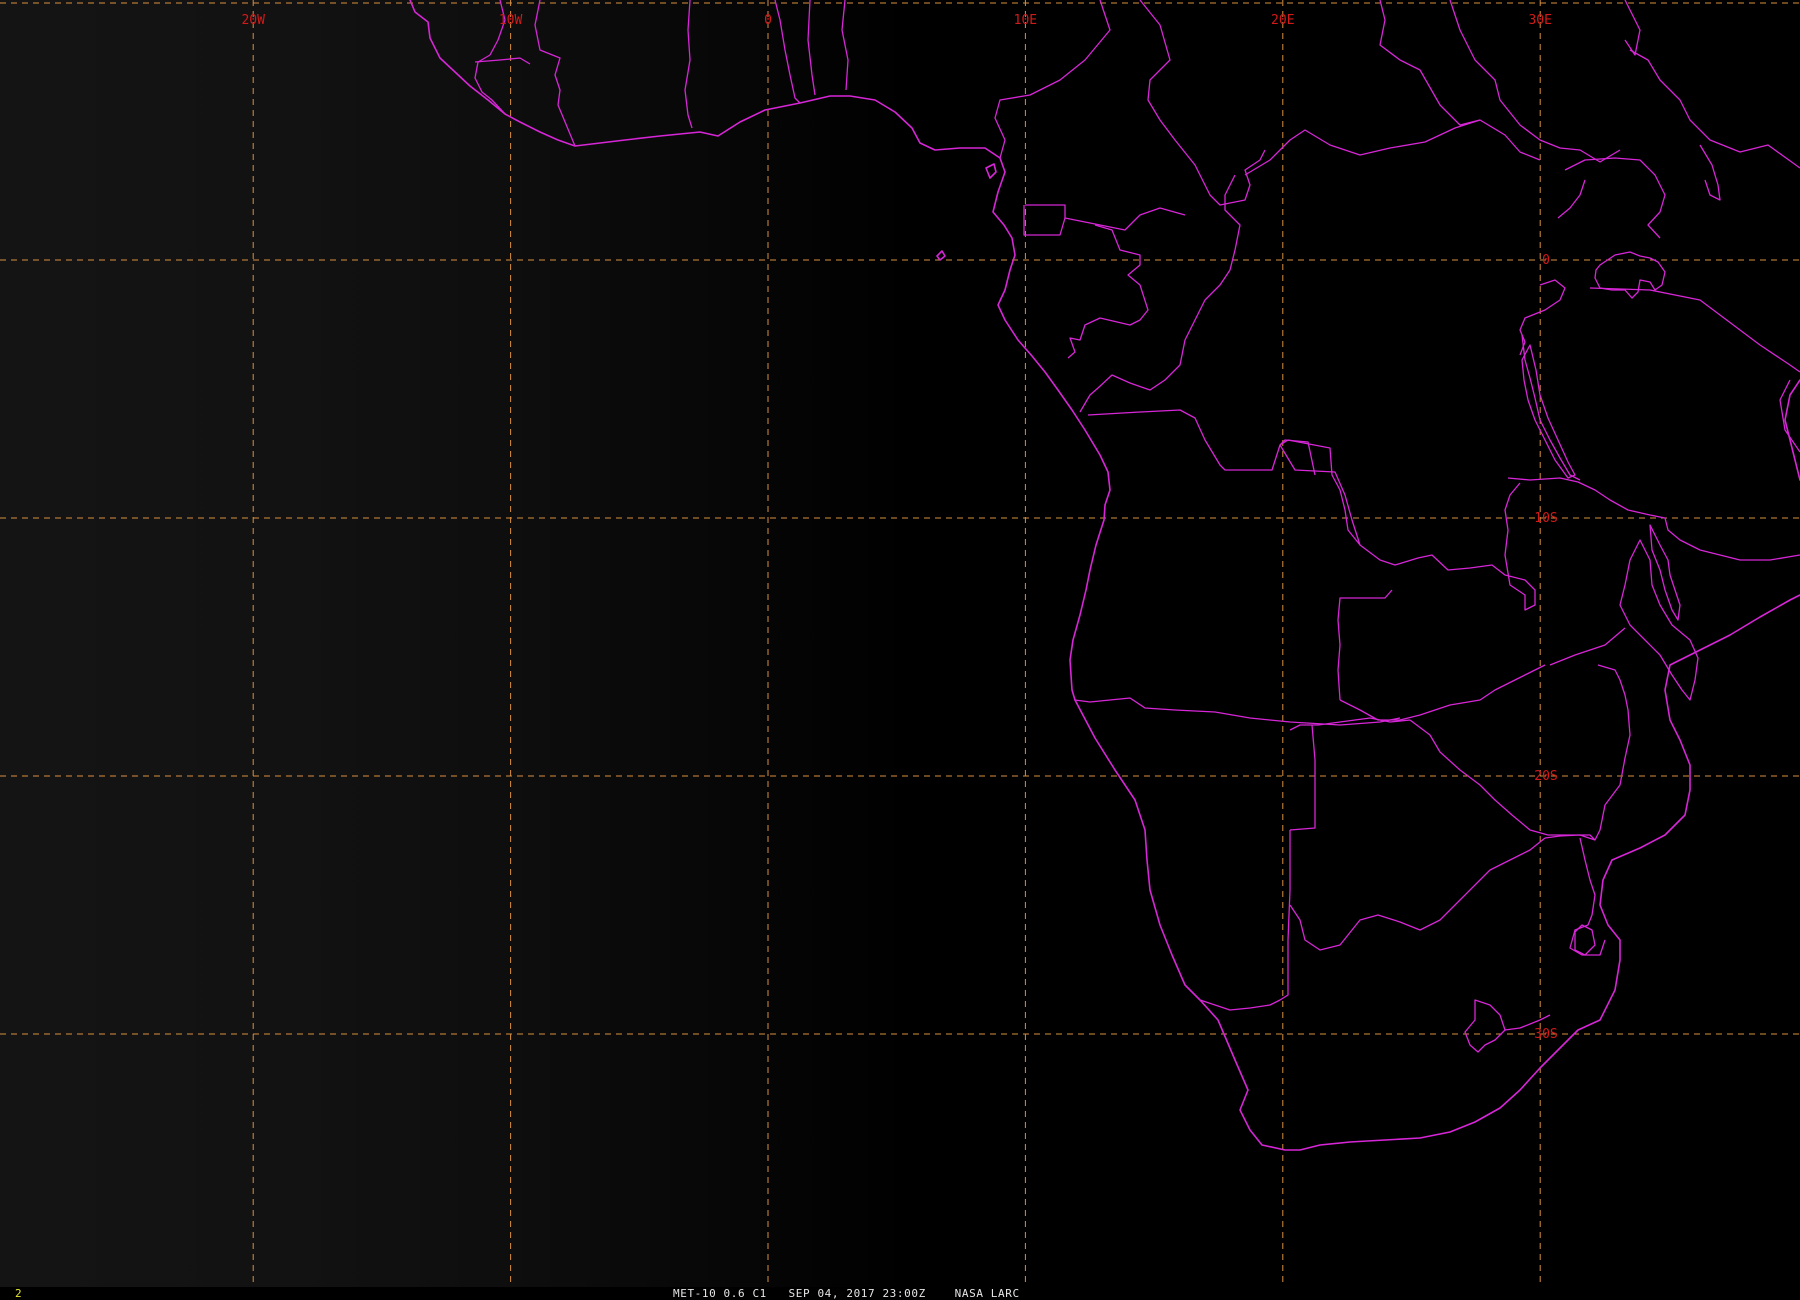 The height and width of the screenshot is (1300, 1800). Describe the element at coordinates (1430, 63) in the screenshot. I see `border-sudan` at that location.